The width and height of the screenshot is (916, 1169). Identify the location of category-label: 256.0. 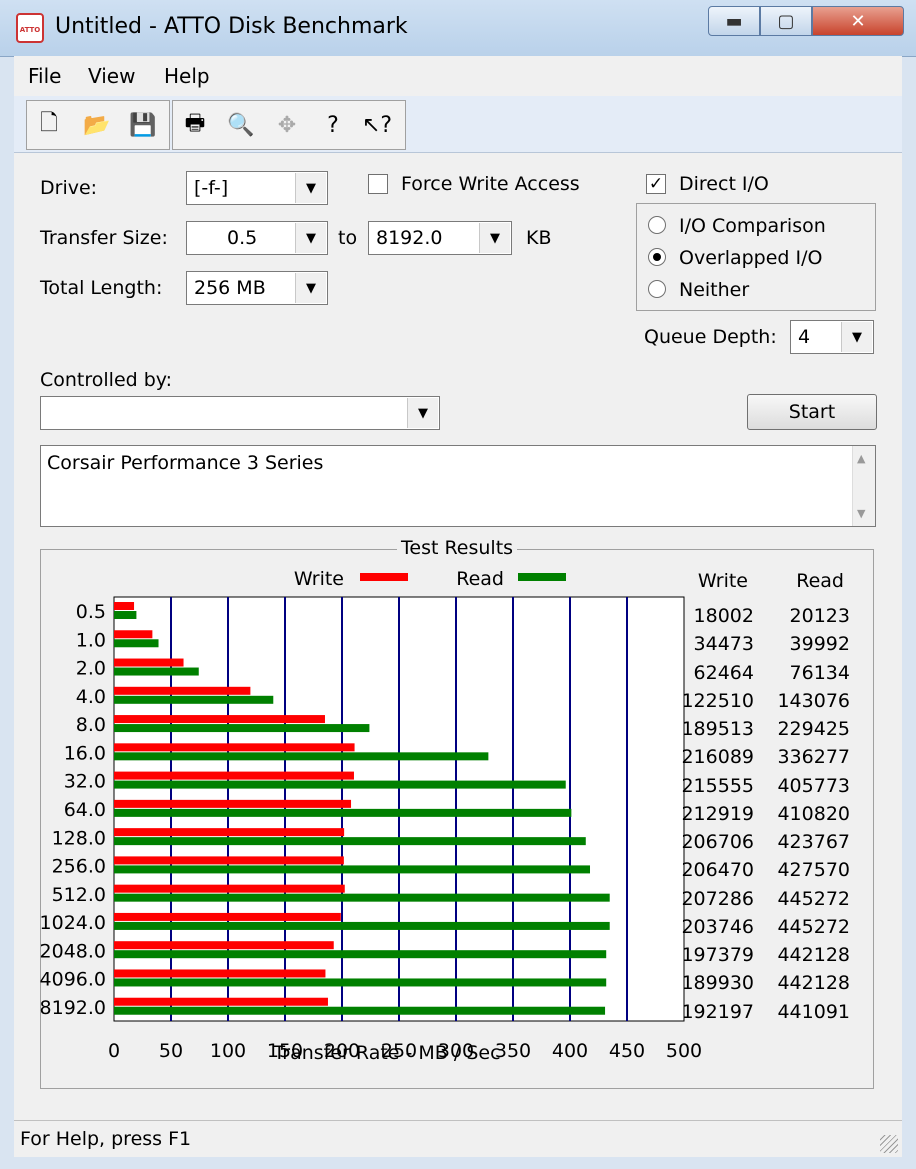
(79, 867).